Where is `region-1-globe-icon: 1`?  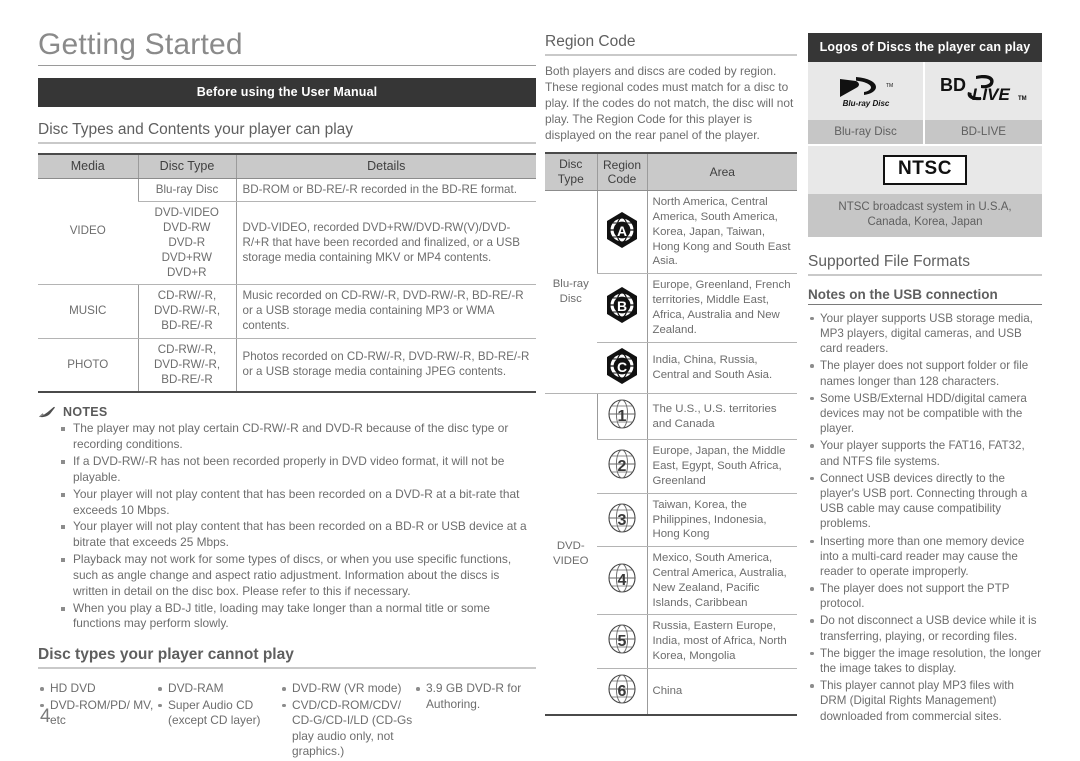 region-1-globe-icon: 1 is located at coordinates (622, 414).